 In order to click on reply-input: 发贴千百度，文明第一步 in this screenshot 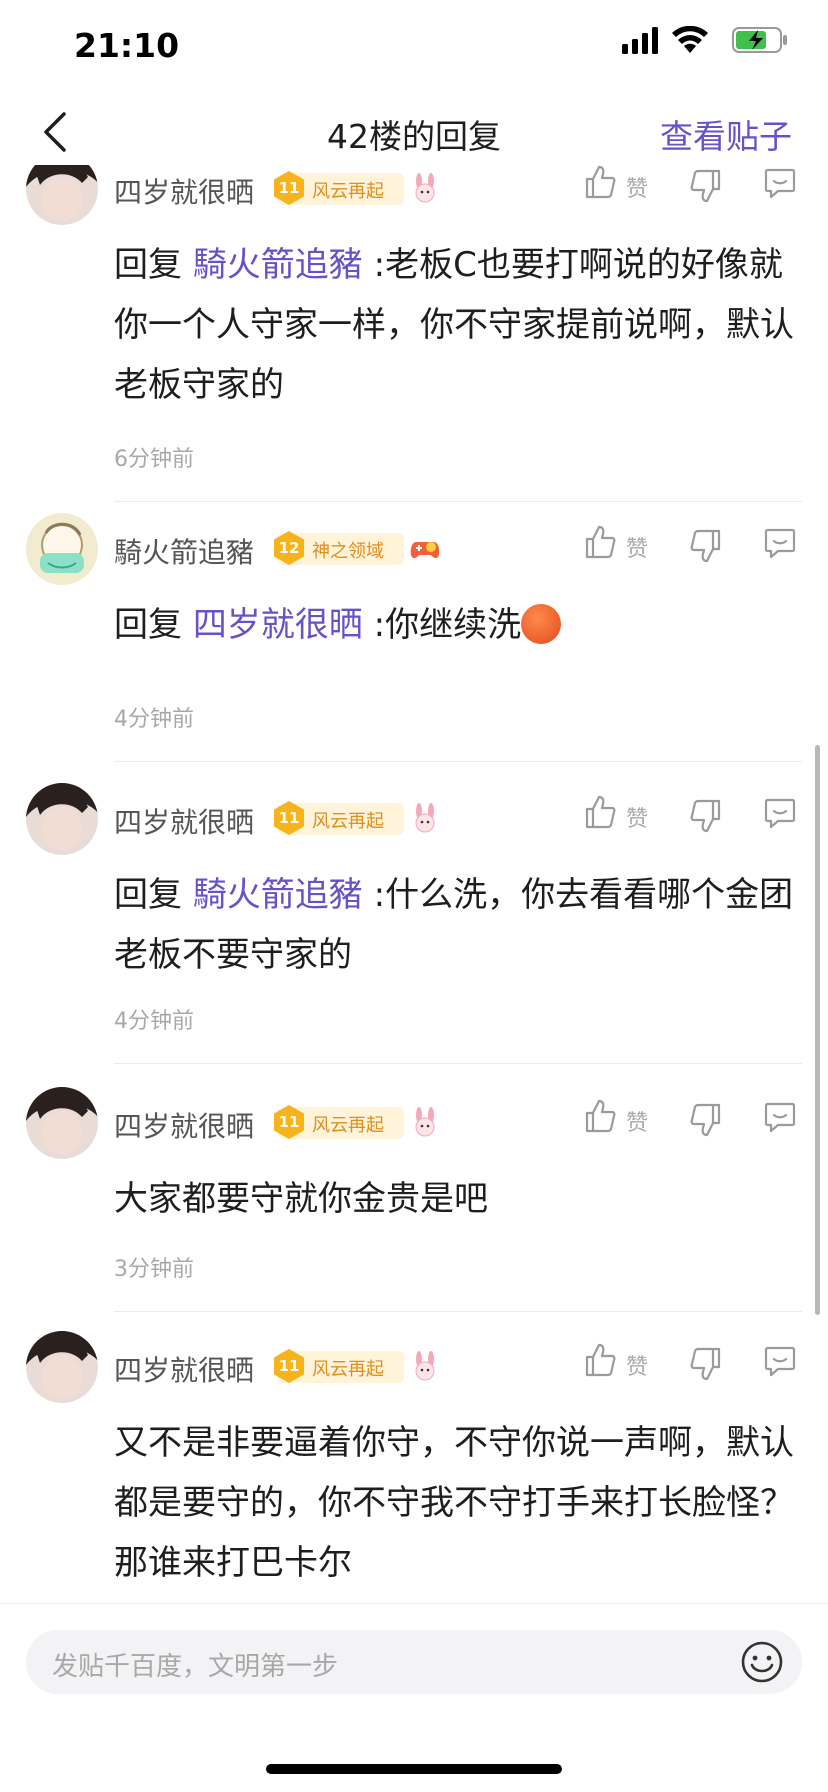, I will do `click(414, 1662)`.